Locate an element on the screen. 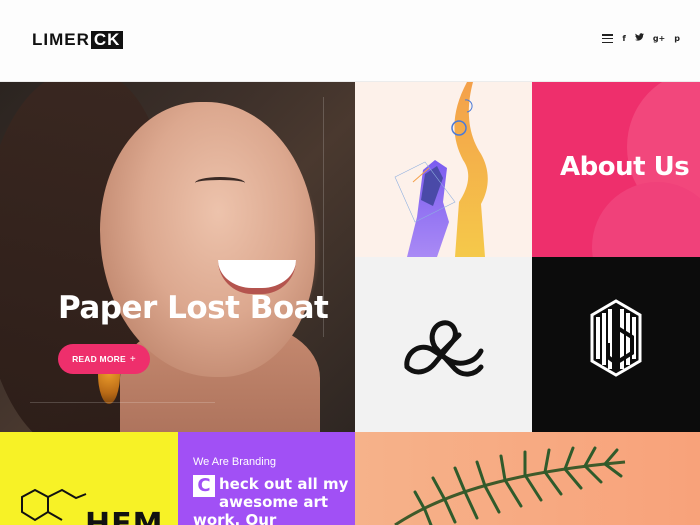 This screenshot has width=700, height=525. hexagon-stripes-logo-icon is located at coordinates (616, 338).